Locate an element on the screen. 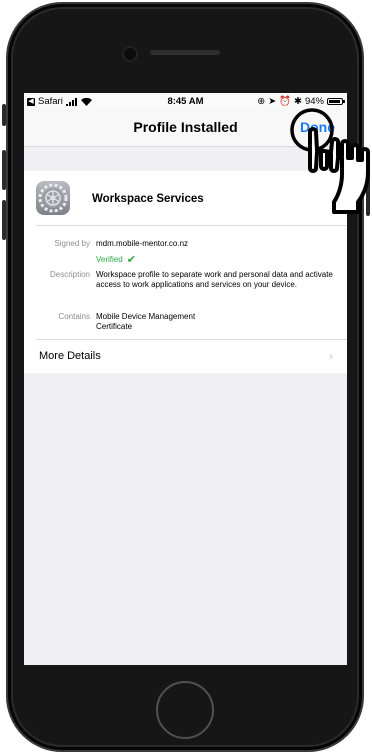 The height and width of the screenshot is (756, 372). settings-gear-icon is located at coordinates (53, 198).